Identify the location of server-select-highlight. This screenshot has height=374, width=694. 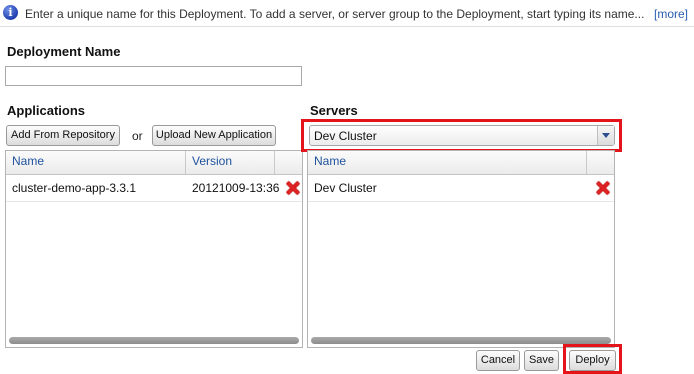
(461, 135).